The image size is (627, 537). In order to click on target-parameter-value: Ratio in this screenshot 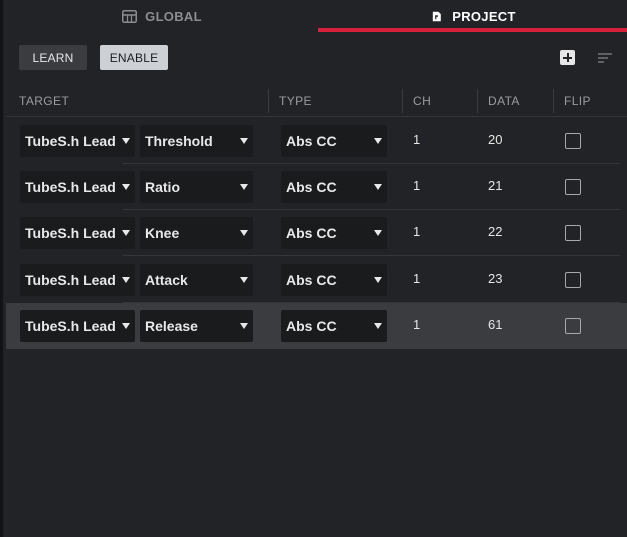, I will do `click(162, 187)`.